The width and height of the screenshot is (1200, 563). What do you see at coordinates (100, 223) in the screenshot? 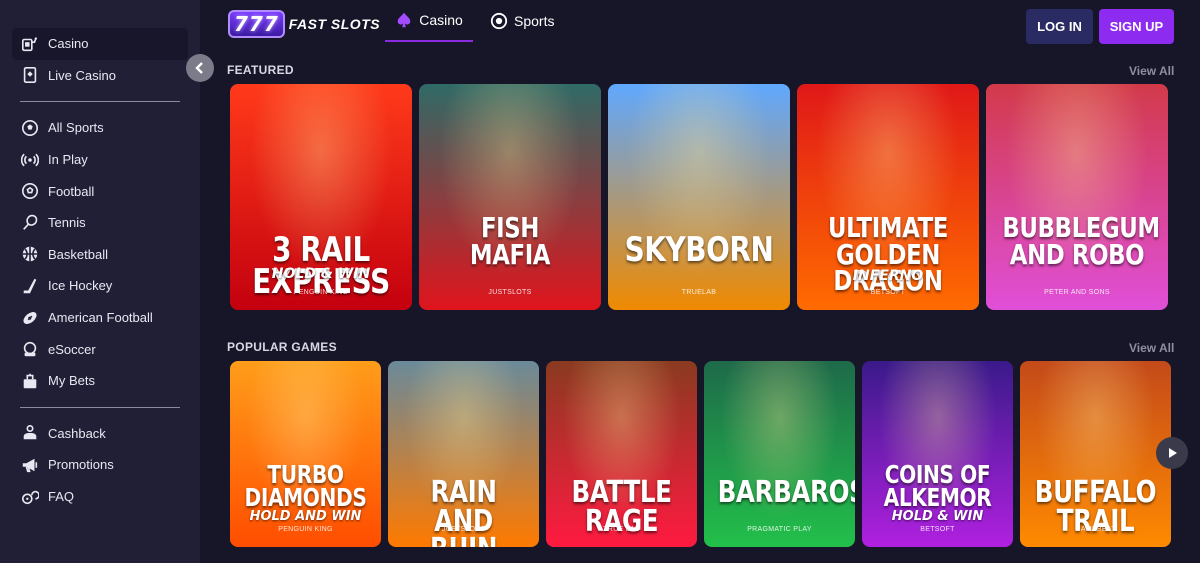
I see `sidebar-item-tennis: Tennis` at bounding box center [100, 223].